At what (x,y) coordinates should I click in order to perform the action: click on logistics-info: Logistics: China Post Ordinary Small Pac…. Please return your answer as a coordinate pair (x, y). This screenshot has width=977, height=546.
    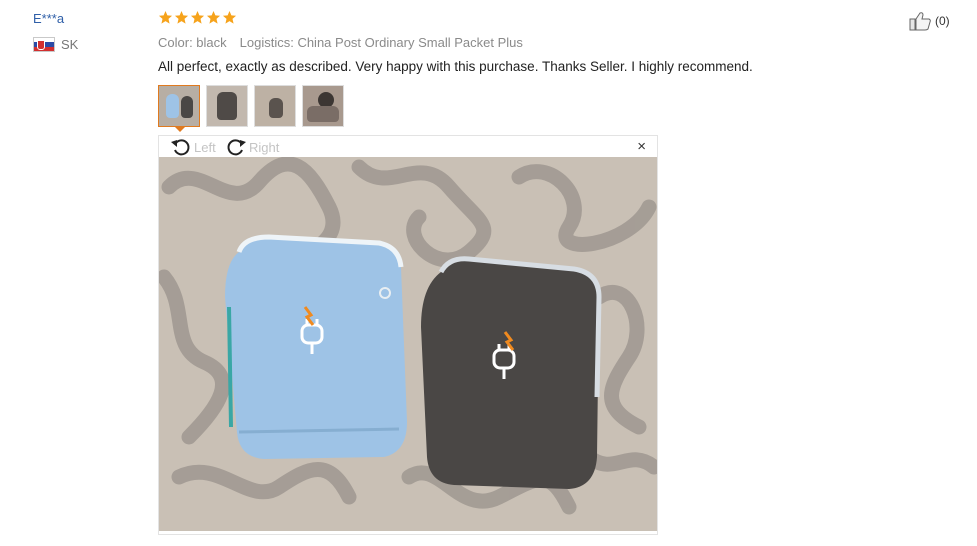
    Looking at the image, I should click on (381, 42).